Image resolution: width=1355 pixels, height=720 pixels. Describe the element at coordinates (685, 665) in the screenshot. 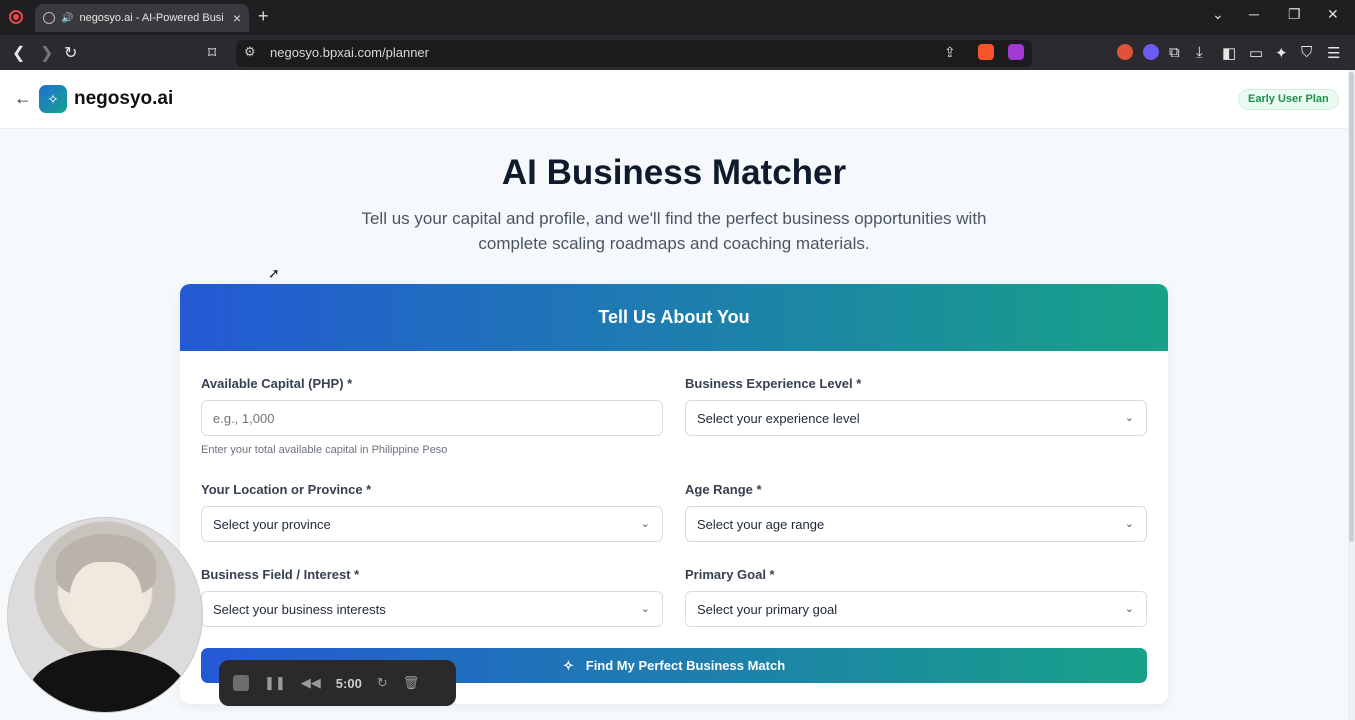

I see `find-match-label: Find My Perfect Business Match` at that location.